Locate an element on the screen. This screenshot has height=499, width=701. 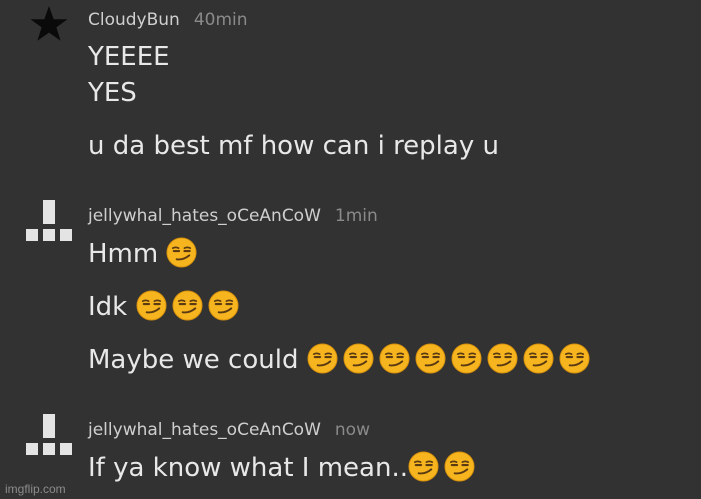
message-header: jellywhal_hates_oCeAnCoW now is located at coordinates (229, 430).